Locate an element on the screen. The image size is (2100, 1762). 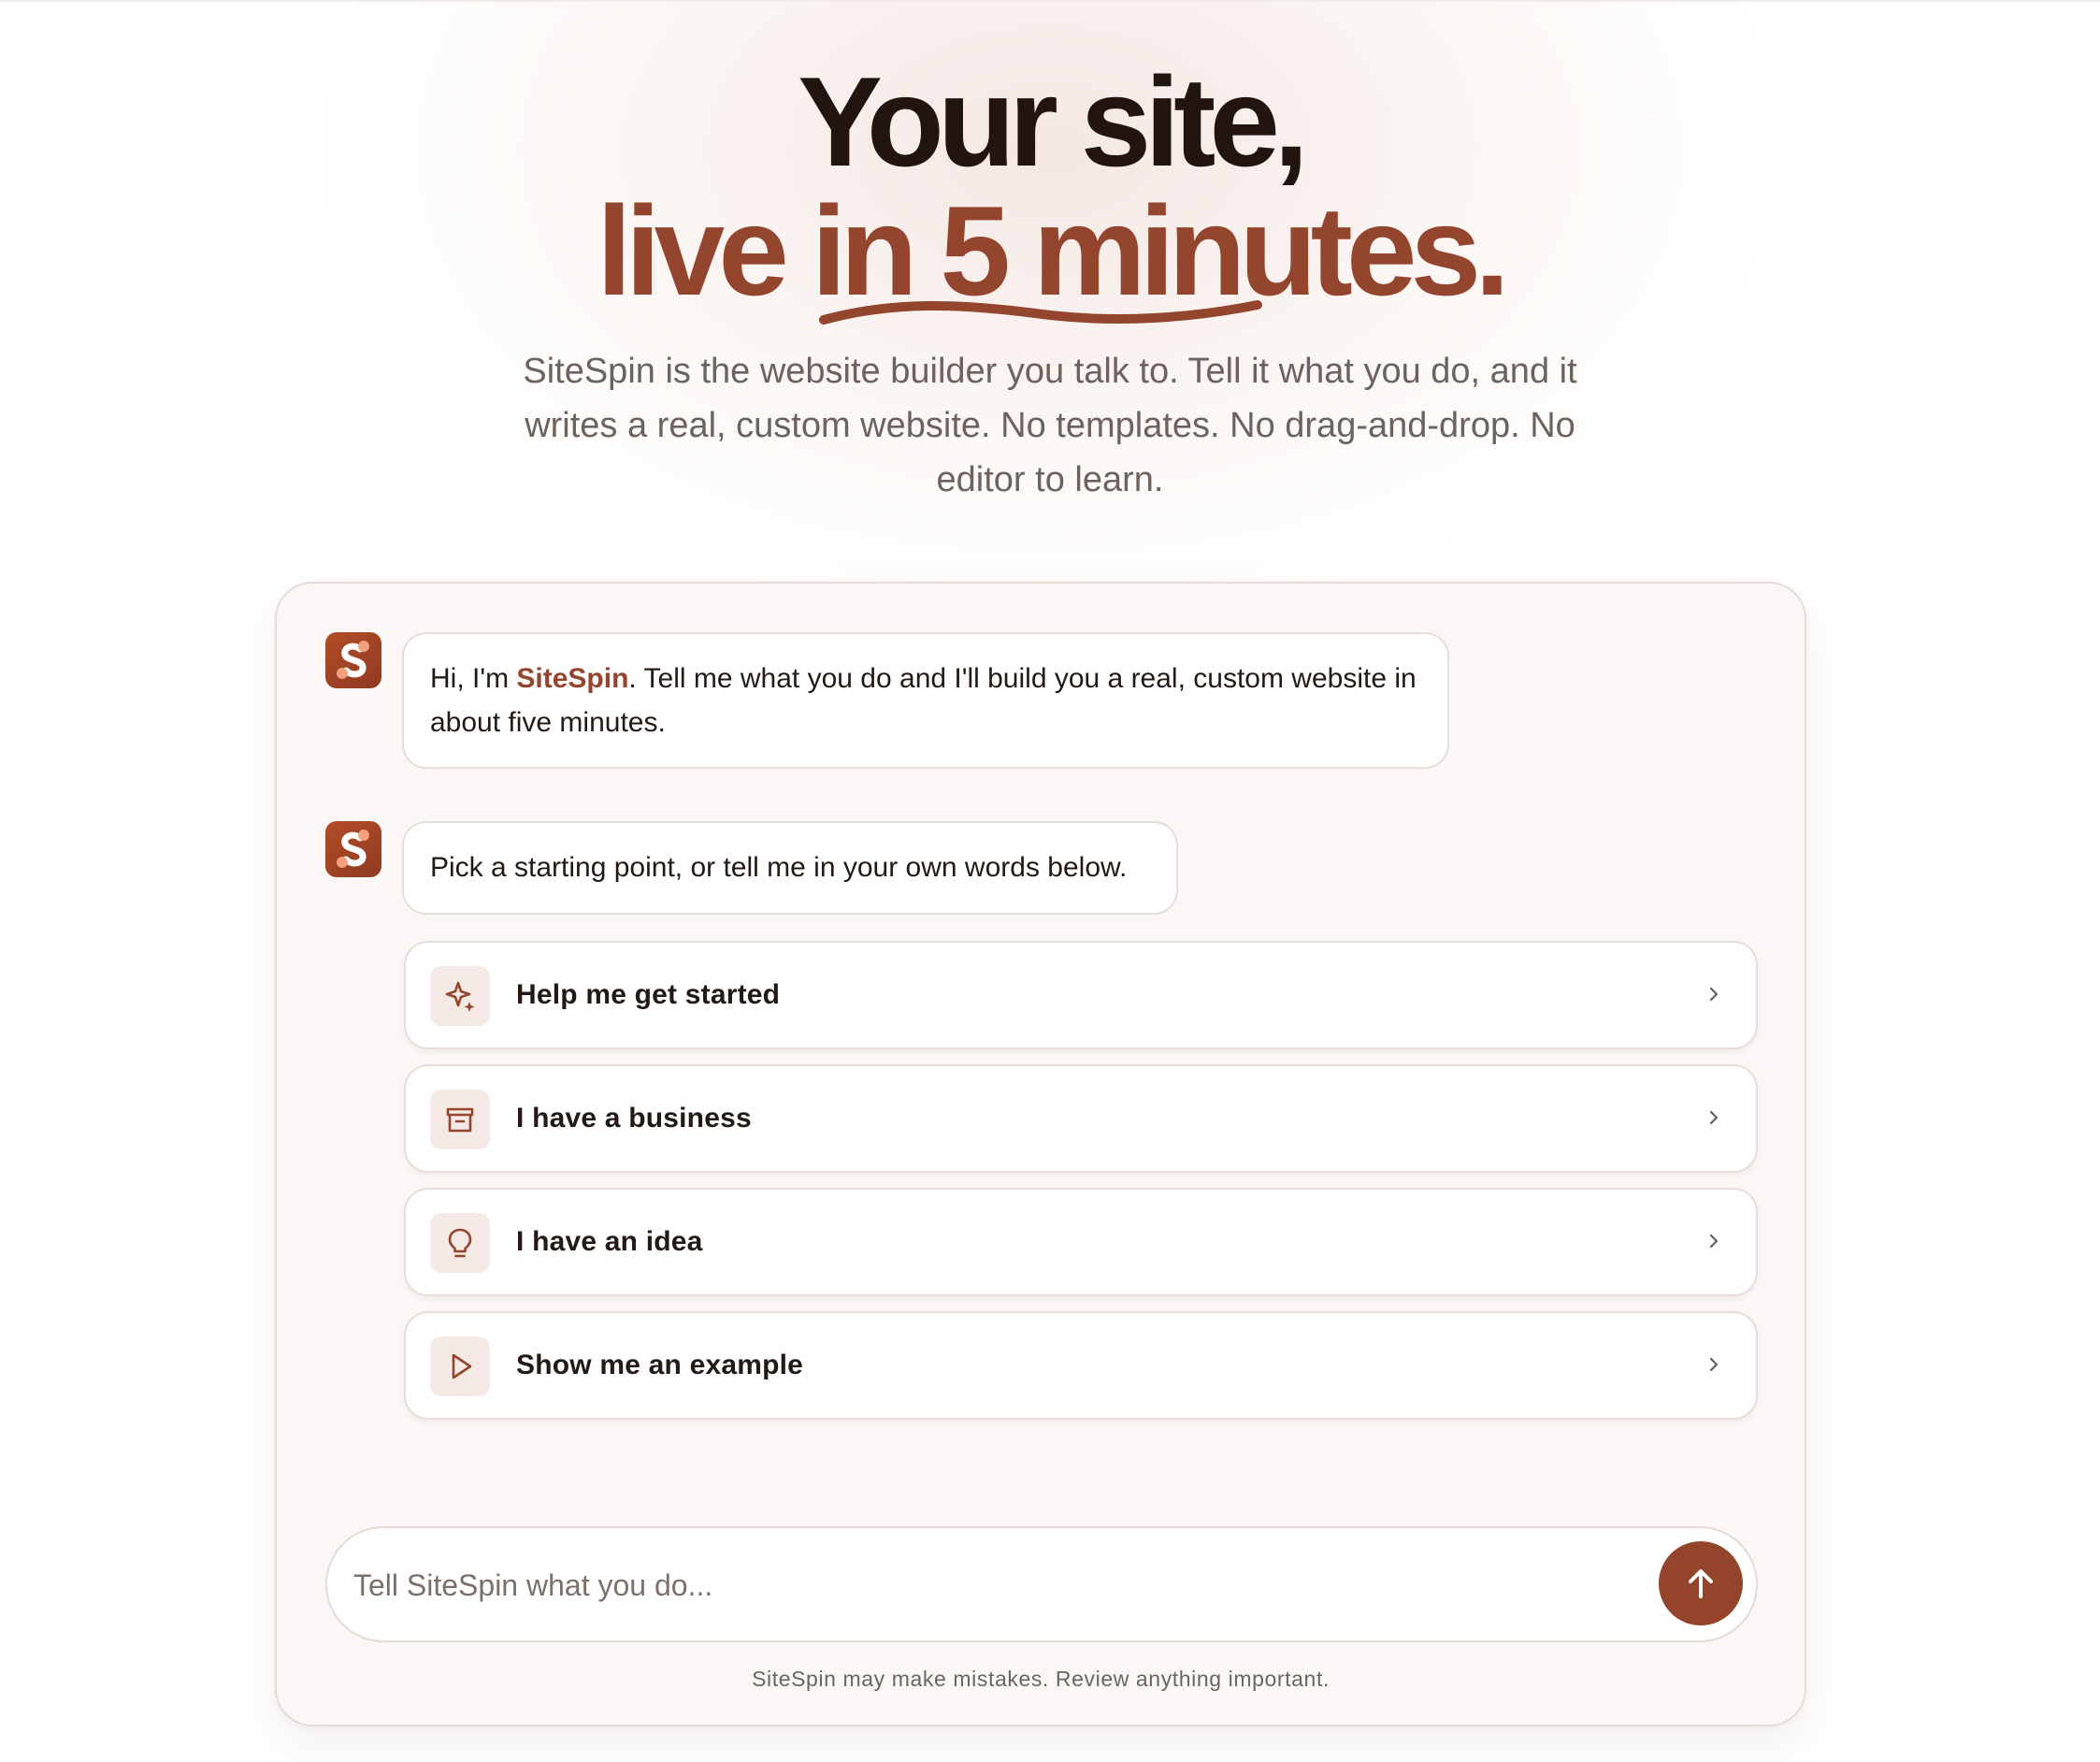
send-button is located at coordinates (1701, 1583).